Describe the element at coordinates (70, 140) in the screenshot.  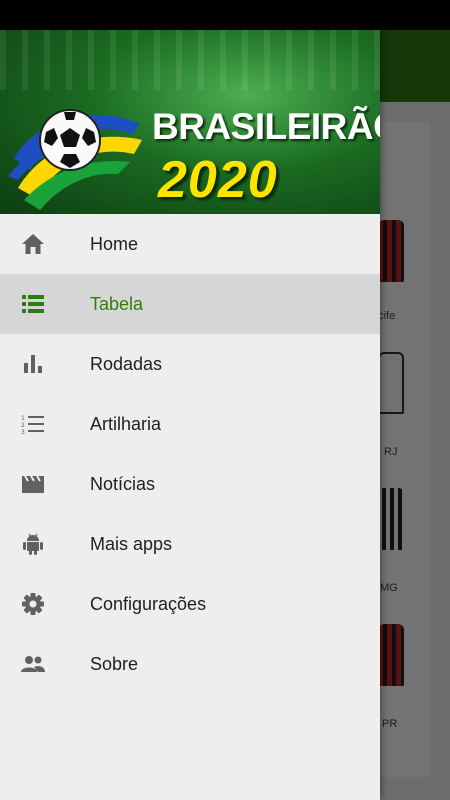
I see `soccer-ball-icon` at that location.